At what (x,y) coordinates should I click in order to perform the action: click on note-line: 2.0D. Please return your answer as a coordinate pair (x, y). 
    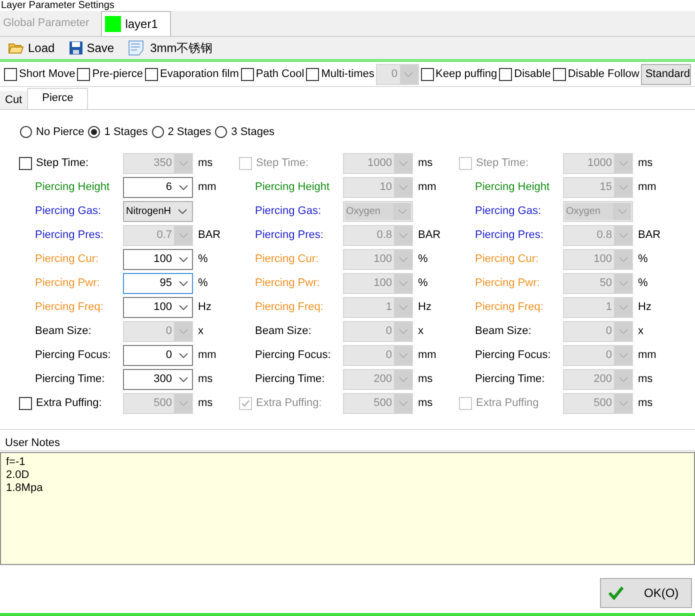
    Looking at the image, I should click on (18, 475).